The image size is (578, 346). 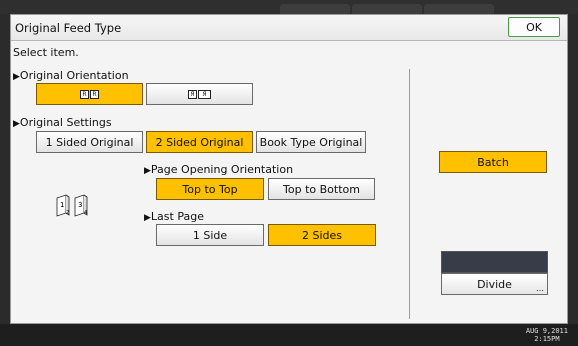 I want to click on top-to-bottom-button: Top to Bottom, so click(x=321, y=189).